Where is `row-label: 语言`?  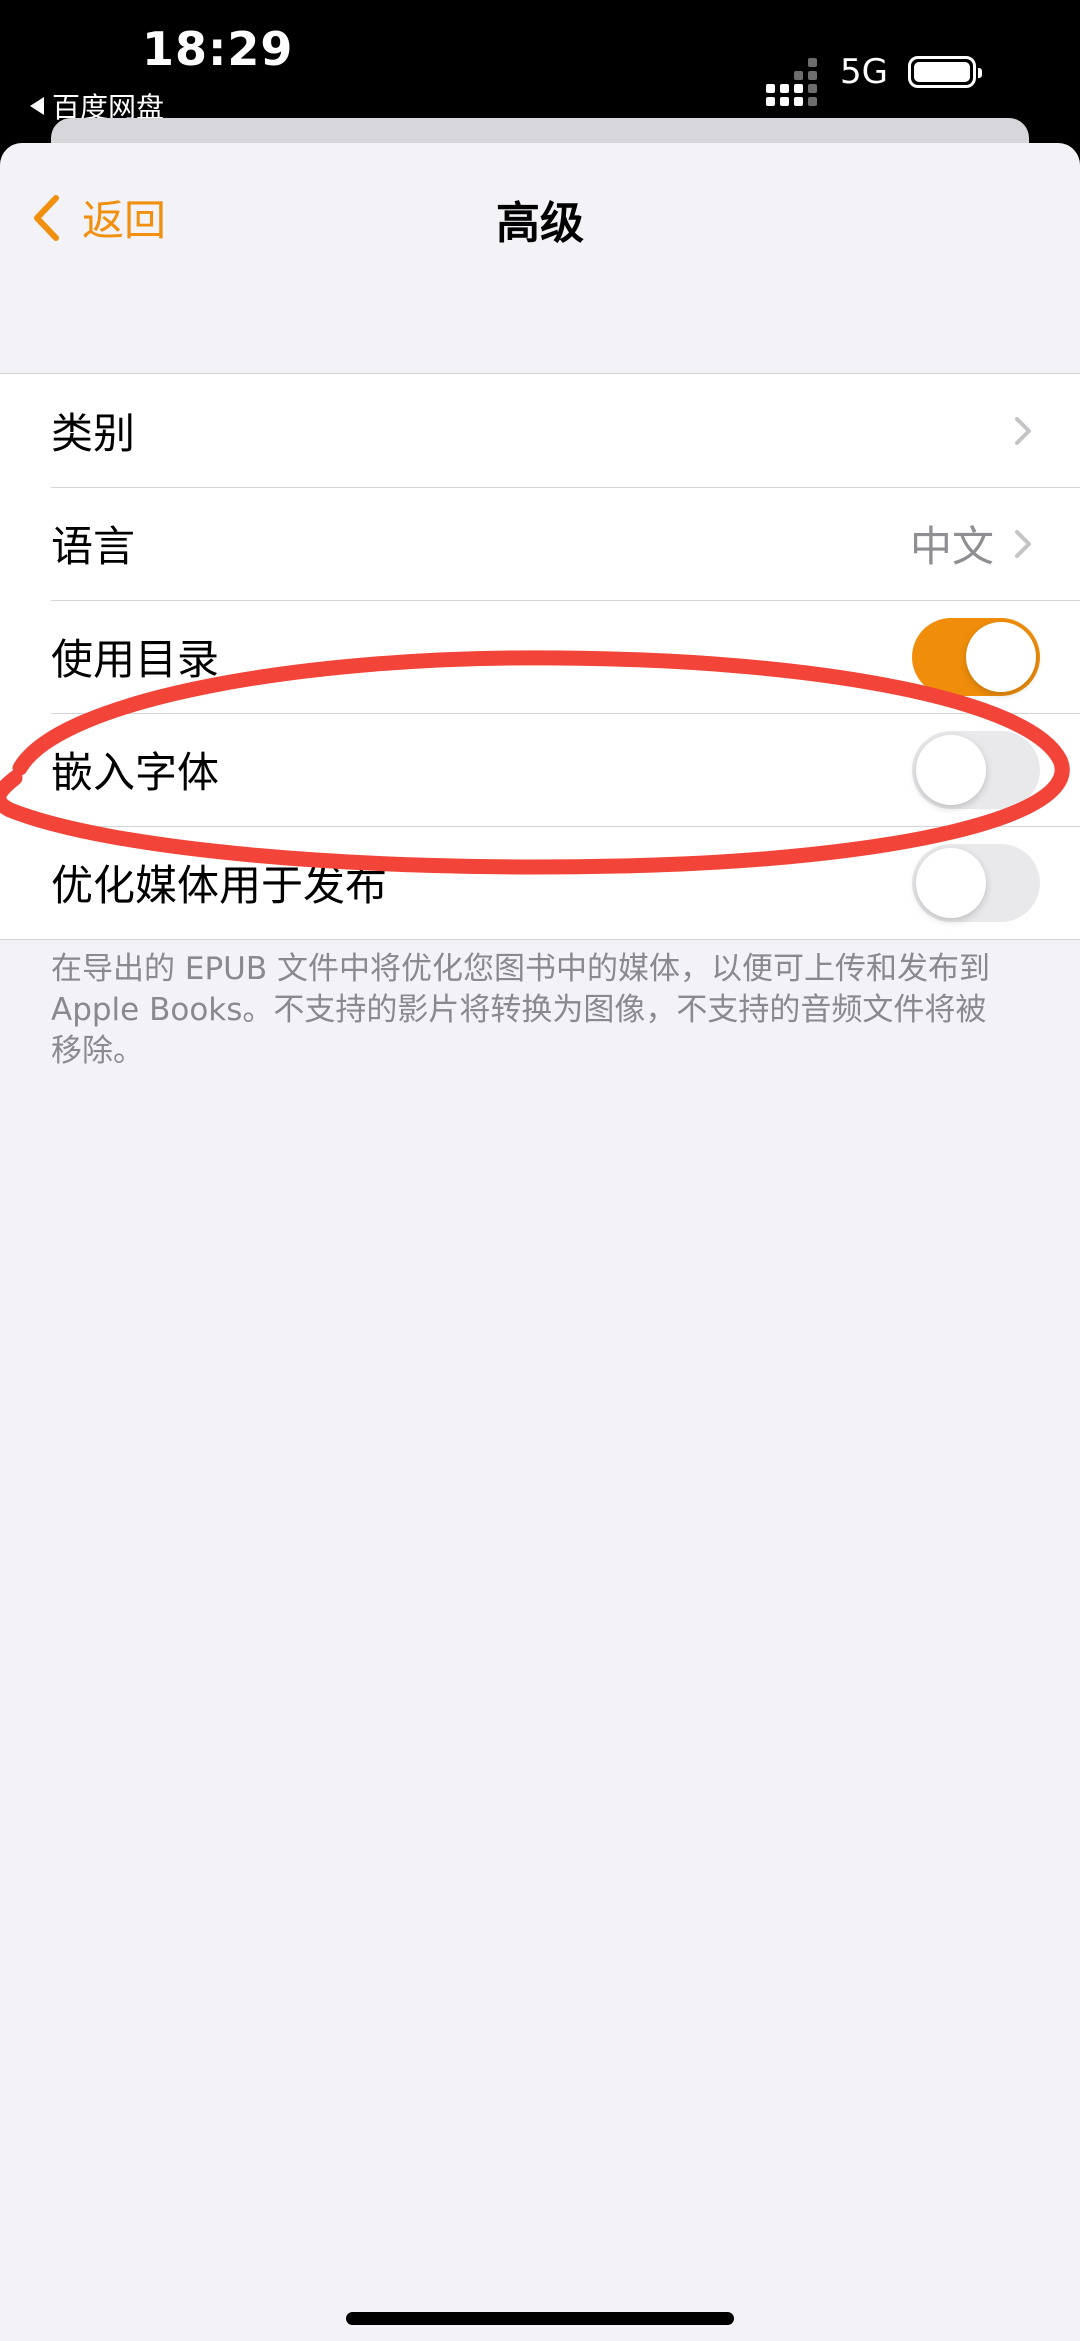
row-label: 语言 is located at coordinates (93, 546).